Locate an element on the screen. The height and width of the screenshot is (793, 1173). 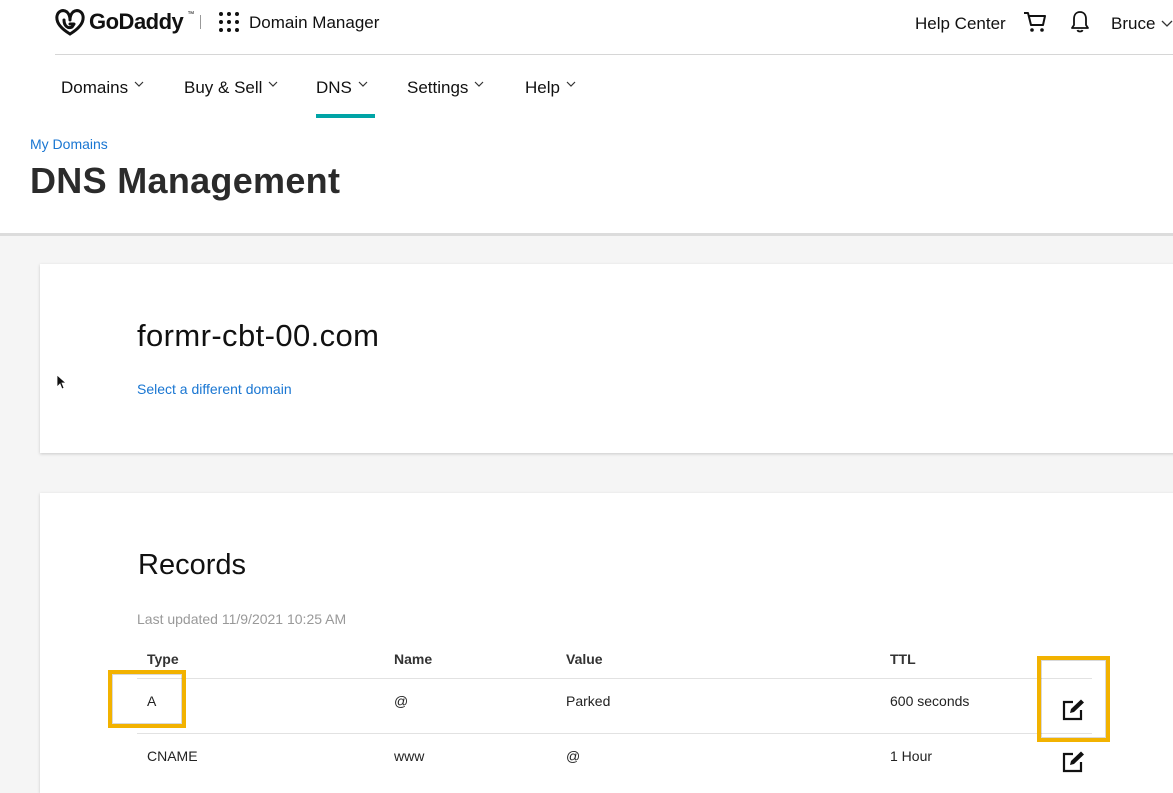
nav-label: DNS is located at coordinates (334, 87).